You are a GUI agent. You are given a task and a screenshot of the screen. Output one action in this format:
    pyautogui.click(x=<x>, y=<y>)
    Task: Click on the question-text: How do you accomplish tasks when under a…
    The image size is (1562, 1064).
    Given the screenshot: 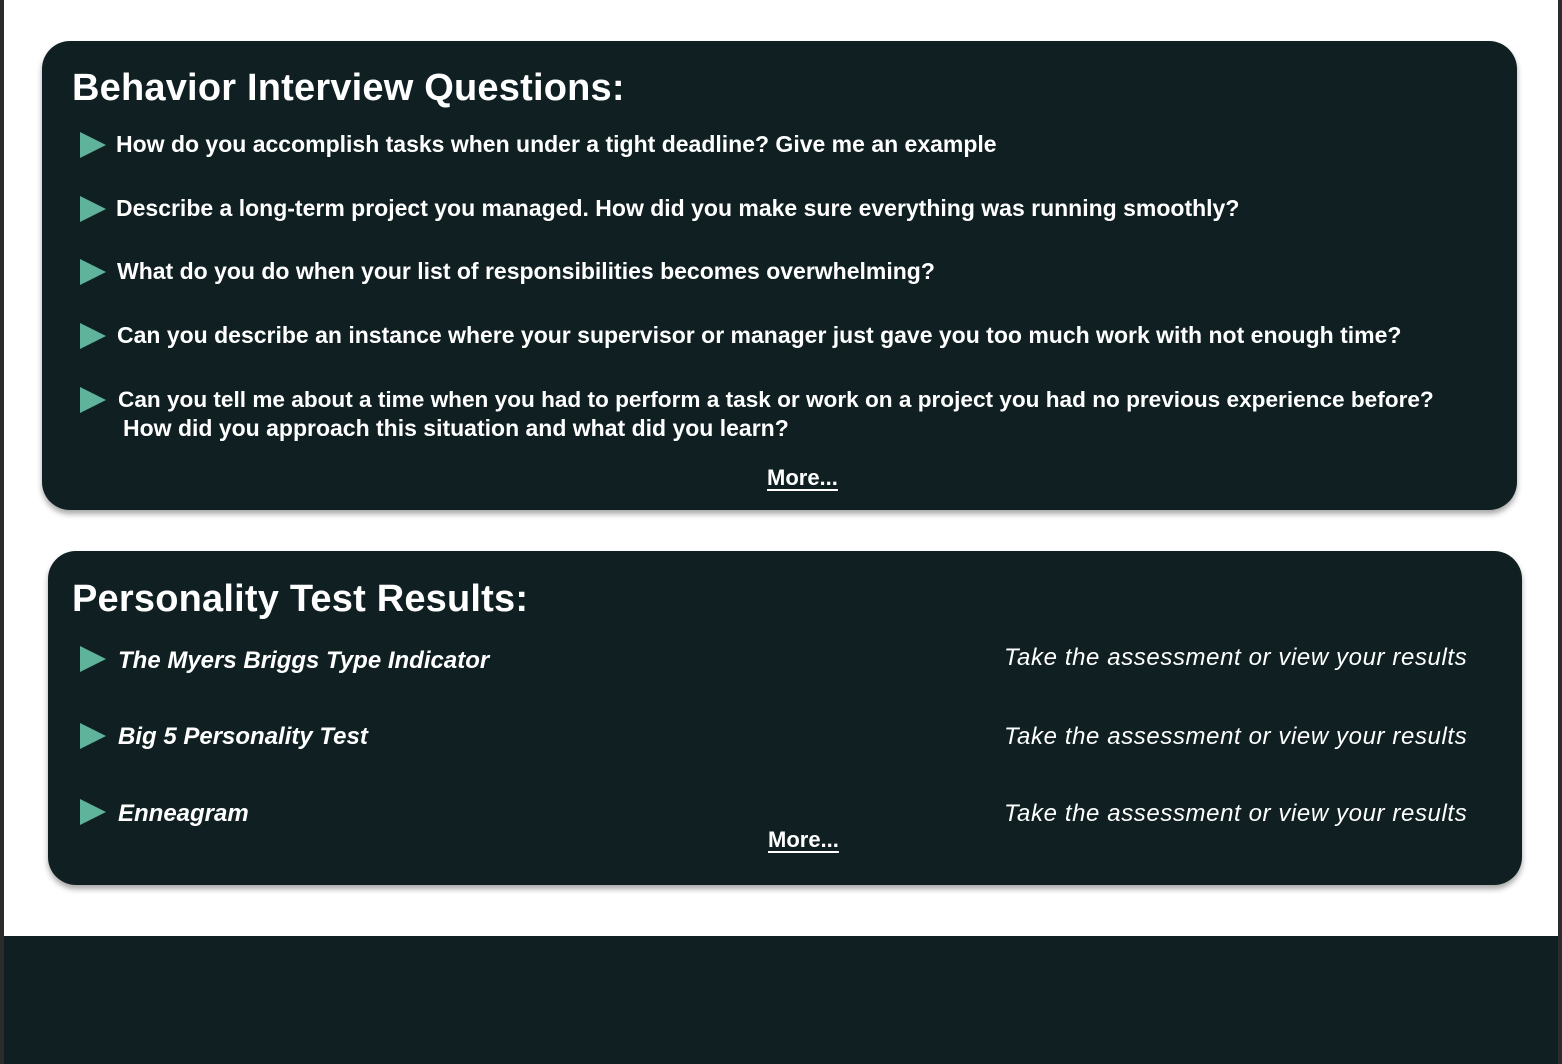 What is the action you would take?
    pyautogui.click(x=556, y=144)
    